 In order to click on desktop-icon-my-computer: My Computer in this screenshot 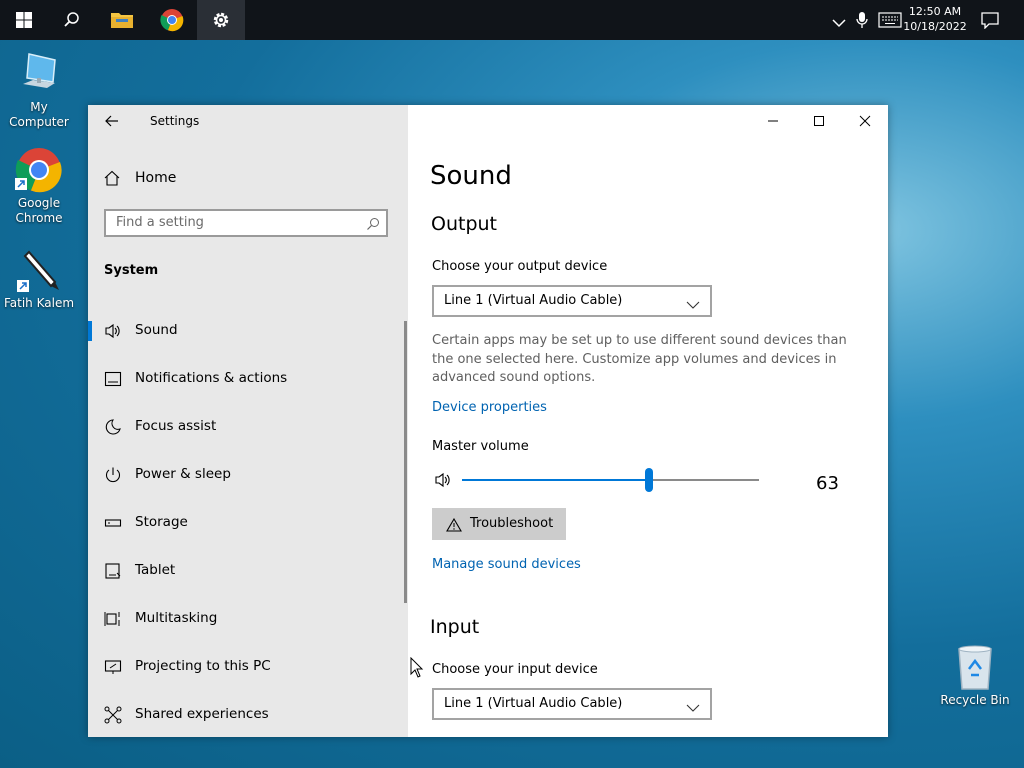, I will do `click(39, 90)`.